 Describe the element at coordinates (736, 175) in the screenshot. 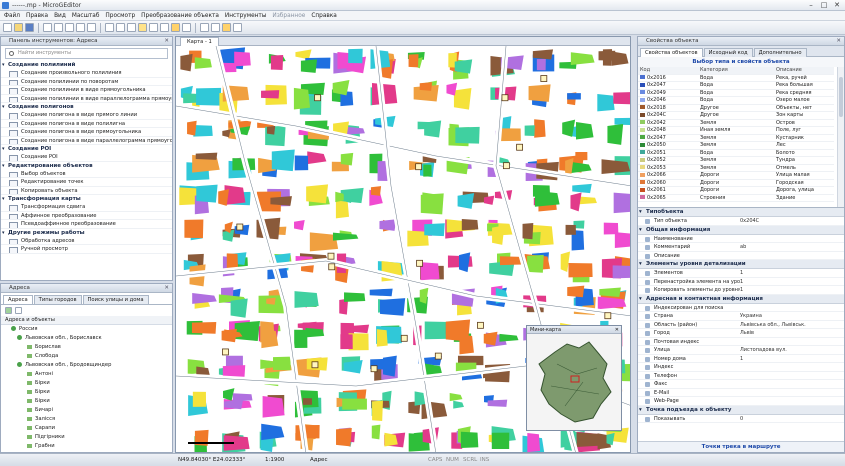

I see `type-row: 0x2066 Дороги Улица малая` at that location.